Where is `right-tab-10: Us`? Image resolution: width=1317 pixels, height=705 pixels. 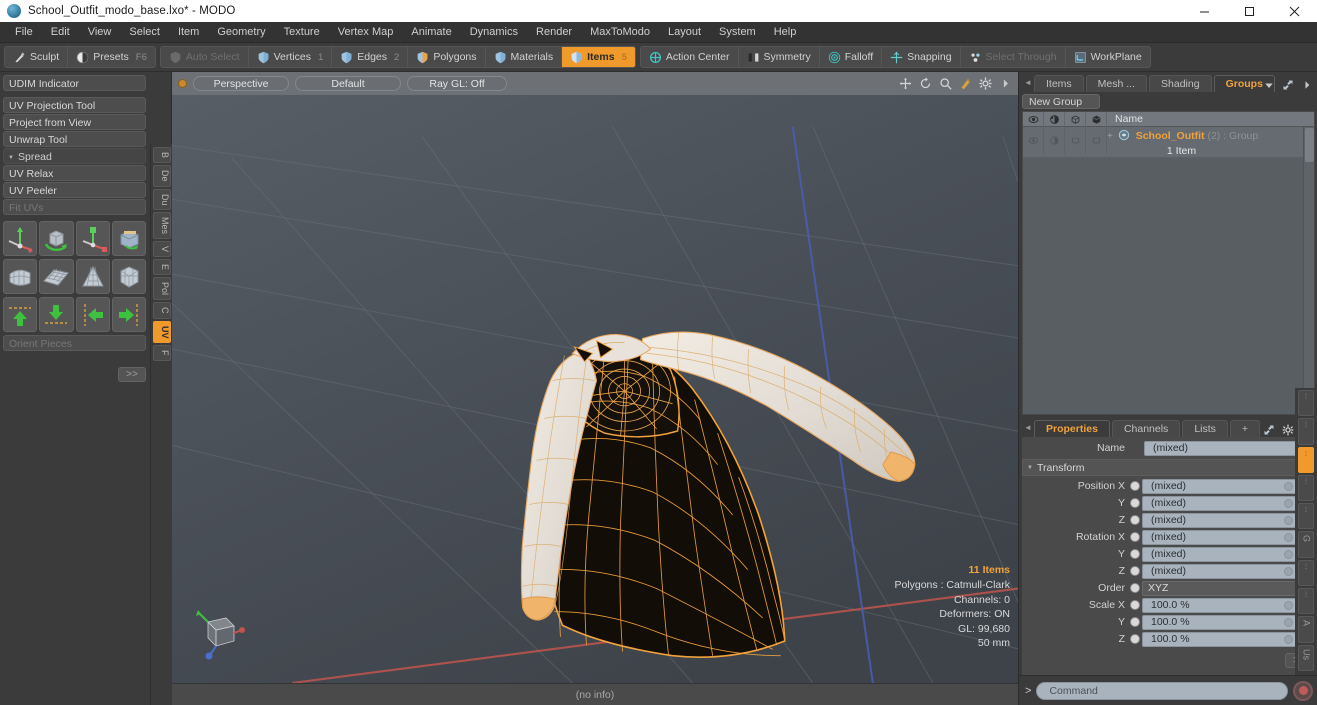 right-tab-10: Us is located at coordinates (1306, 657).